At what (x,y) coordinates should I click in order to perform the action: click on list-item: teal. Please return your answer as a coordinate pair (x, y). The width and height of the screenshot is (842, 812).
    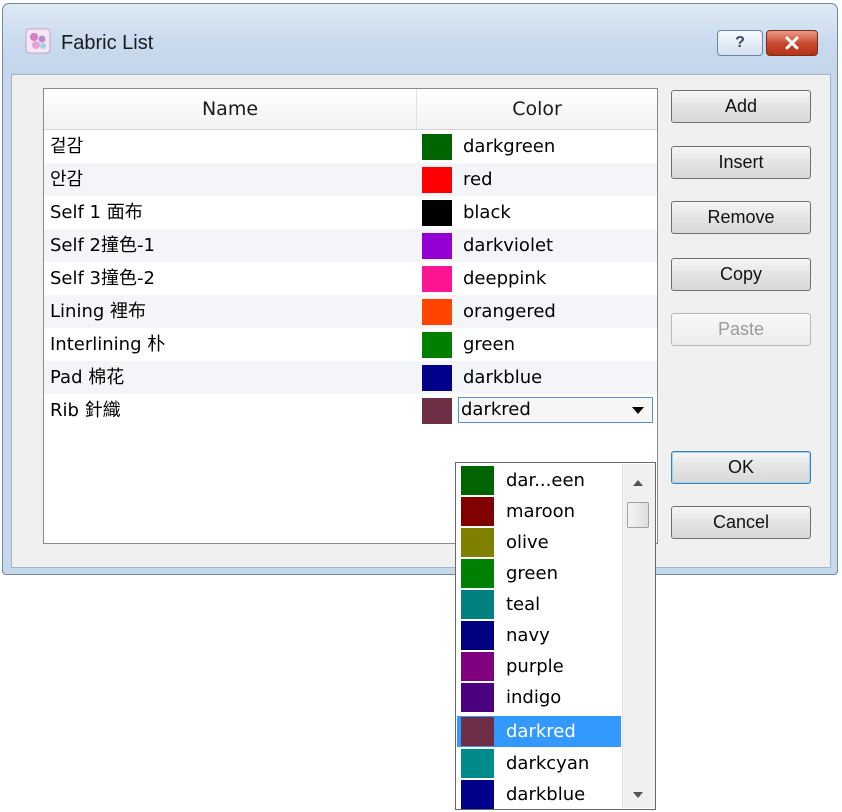
    Looking at the image, I should click on (538, 604).